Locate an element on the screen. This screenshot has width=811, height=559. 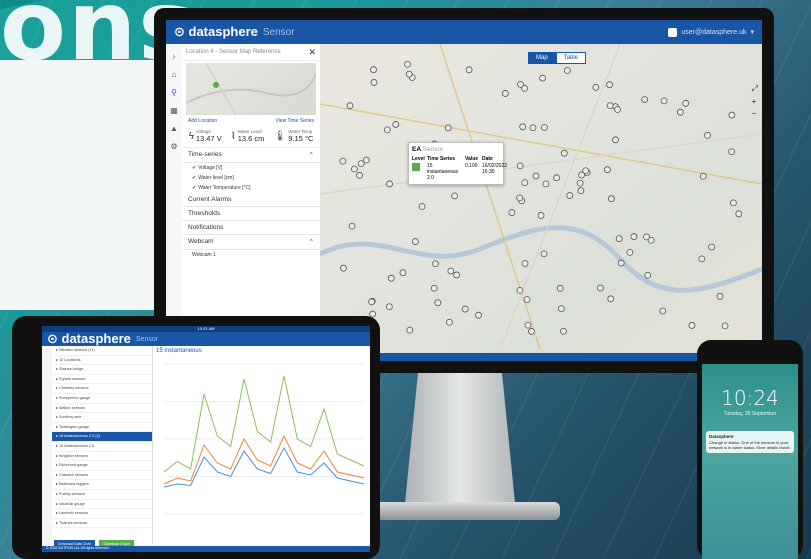
alert-icon: ▲ is located at coordinates (174, 128).